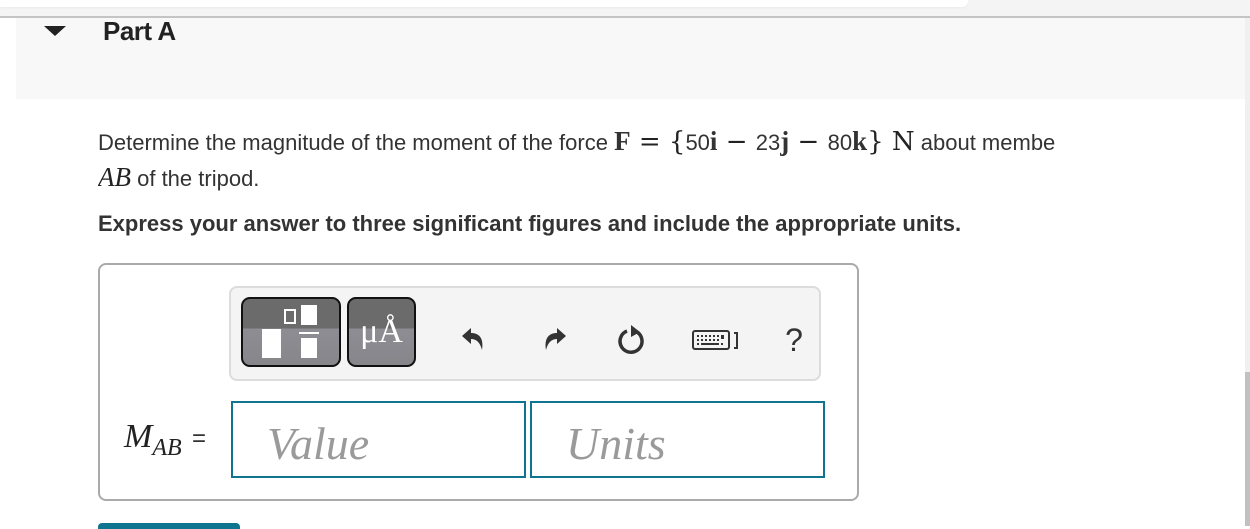  What do you see at coordinates (860, 141) in the screenshot?
I see `k-unit-vector: k` at bounding box center [860, 141].